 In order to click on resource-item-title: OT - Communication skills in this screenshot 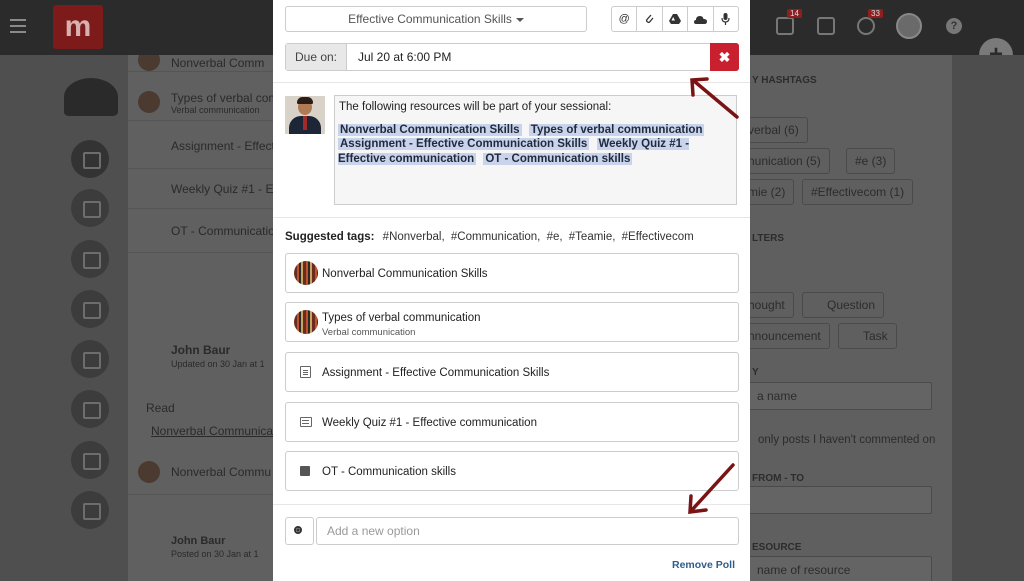, I will do `click(389, 472)`.